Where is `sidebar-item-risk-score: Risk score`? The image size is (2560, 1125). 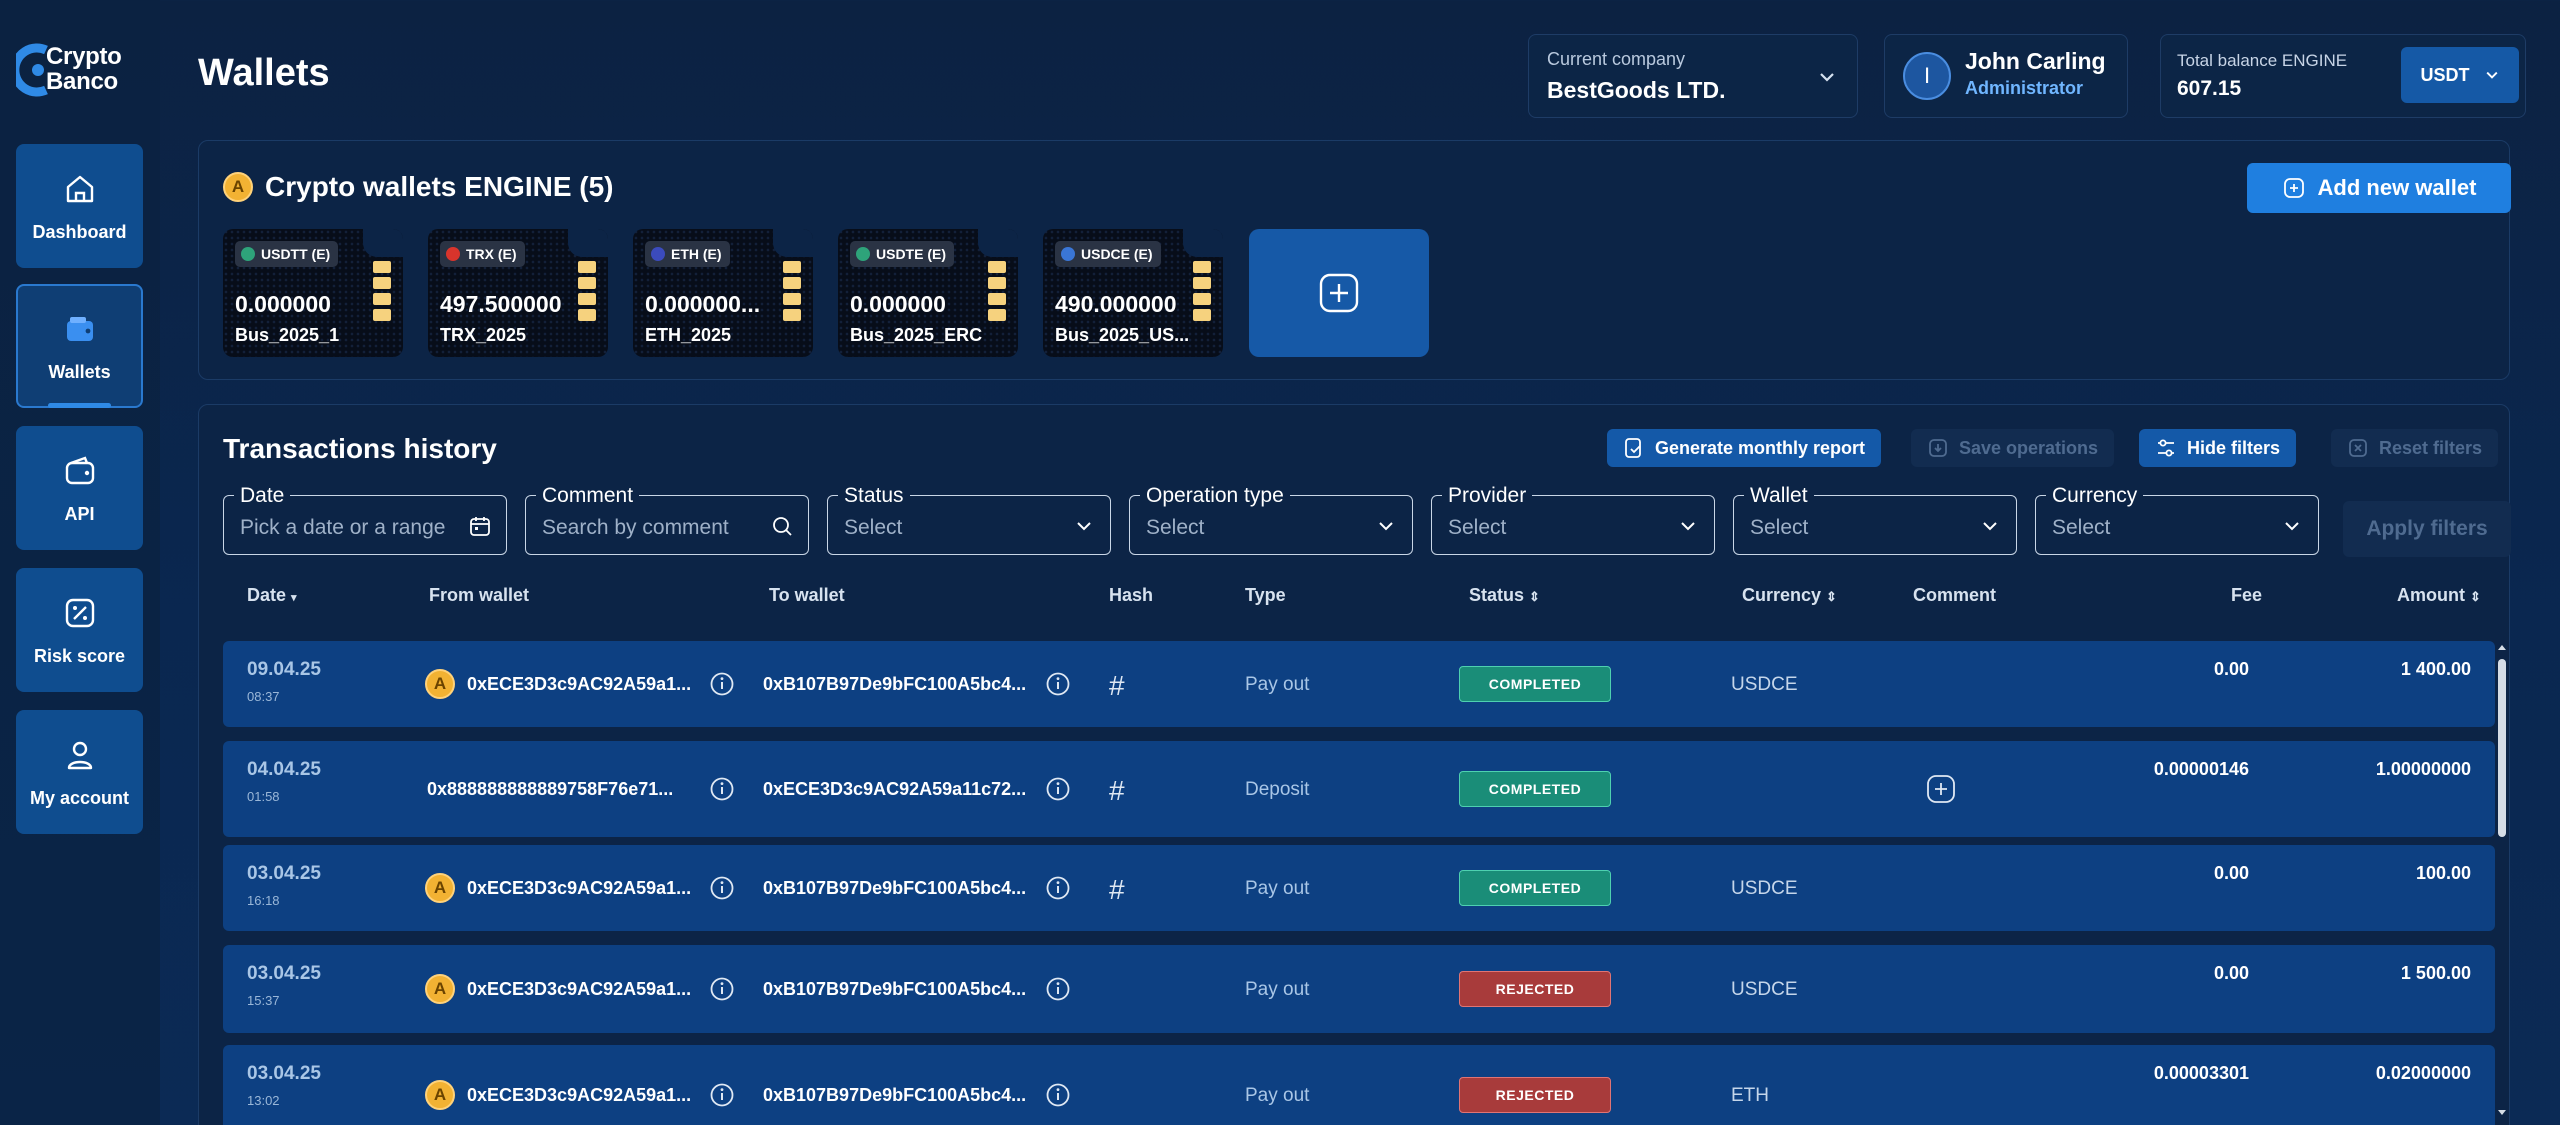
sidebar-item-risk-score: Risk score is located at coordinates (79, 630).